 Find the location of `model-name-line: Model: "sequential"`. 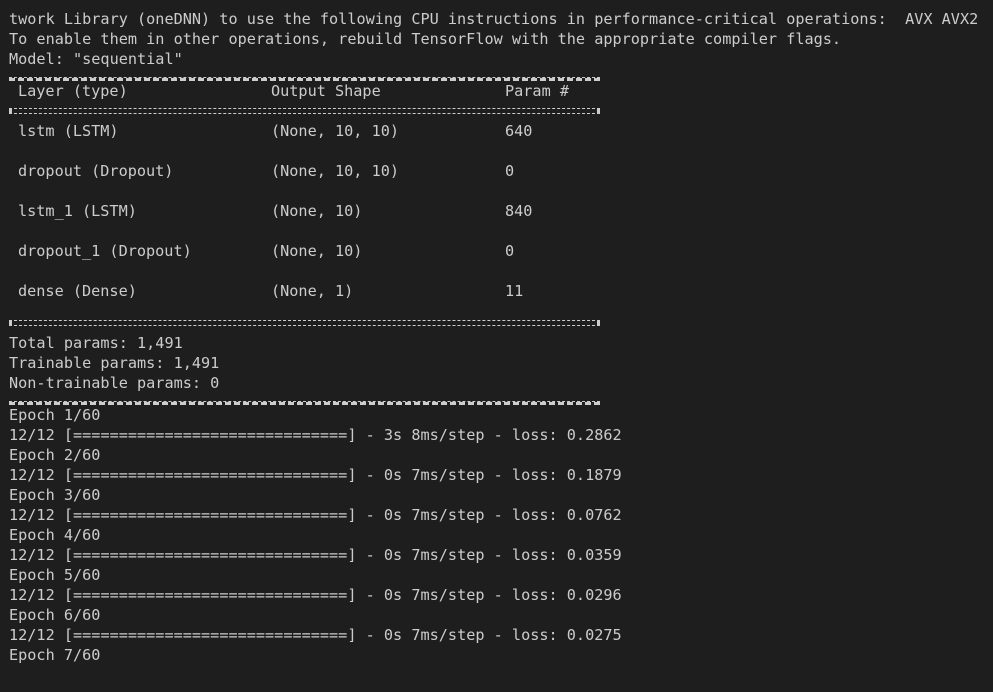

model-name-line: Model: "sequential" is located at coordinates (96, 59).